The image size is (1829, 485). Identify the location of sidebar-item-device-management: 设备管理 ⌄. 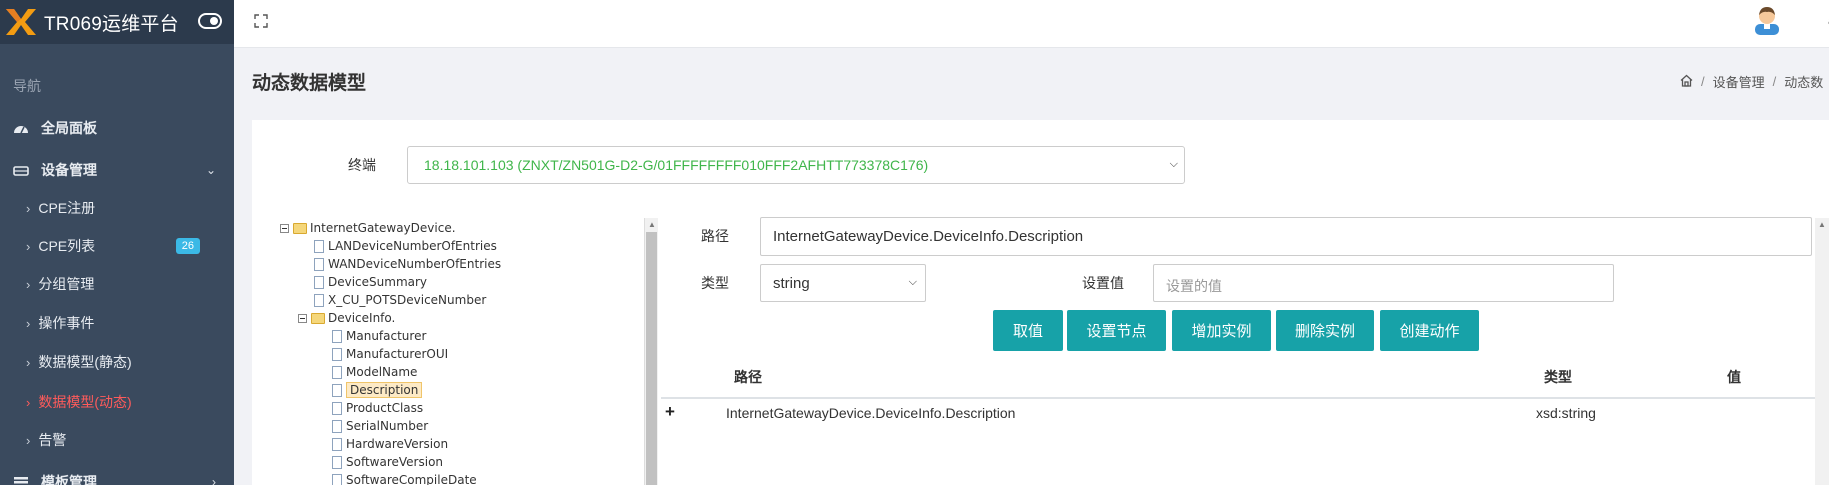
(117, 170).